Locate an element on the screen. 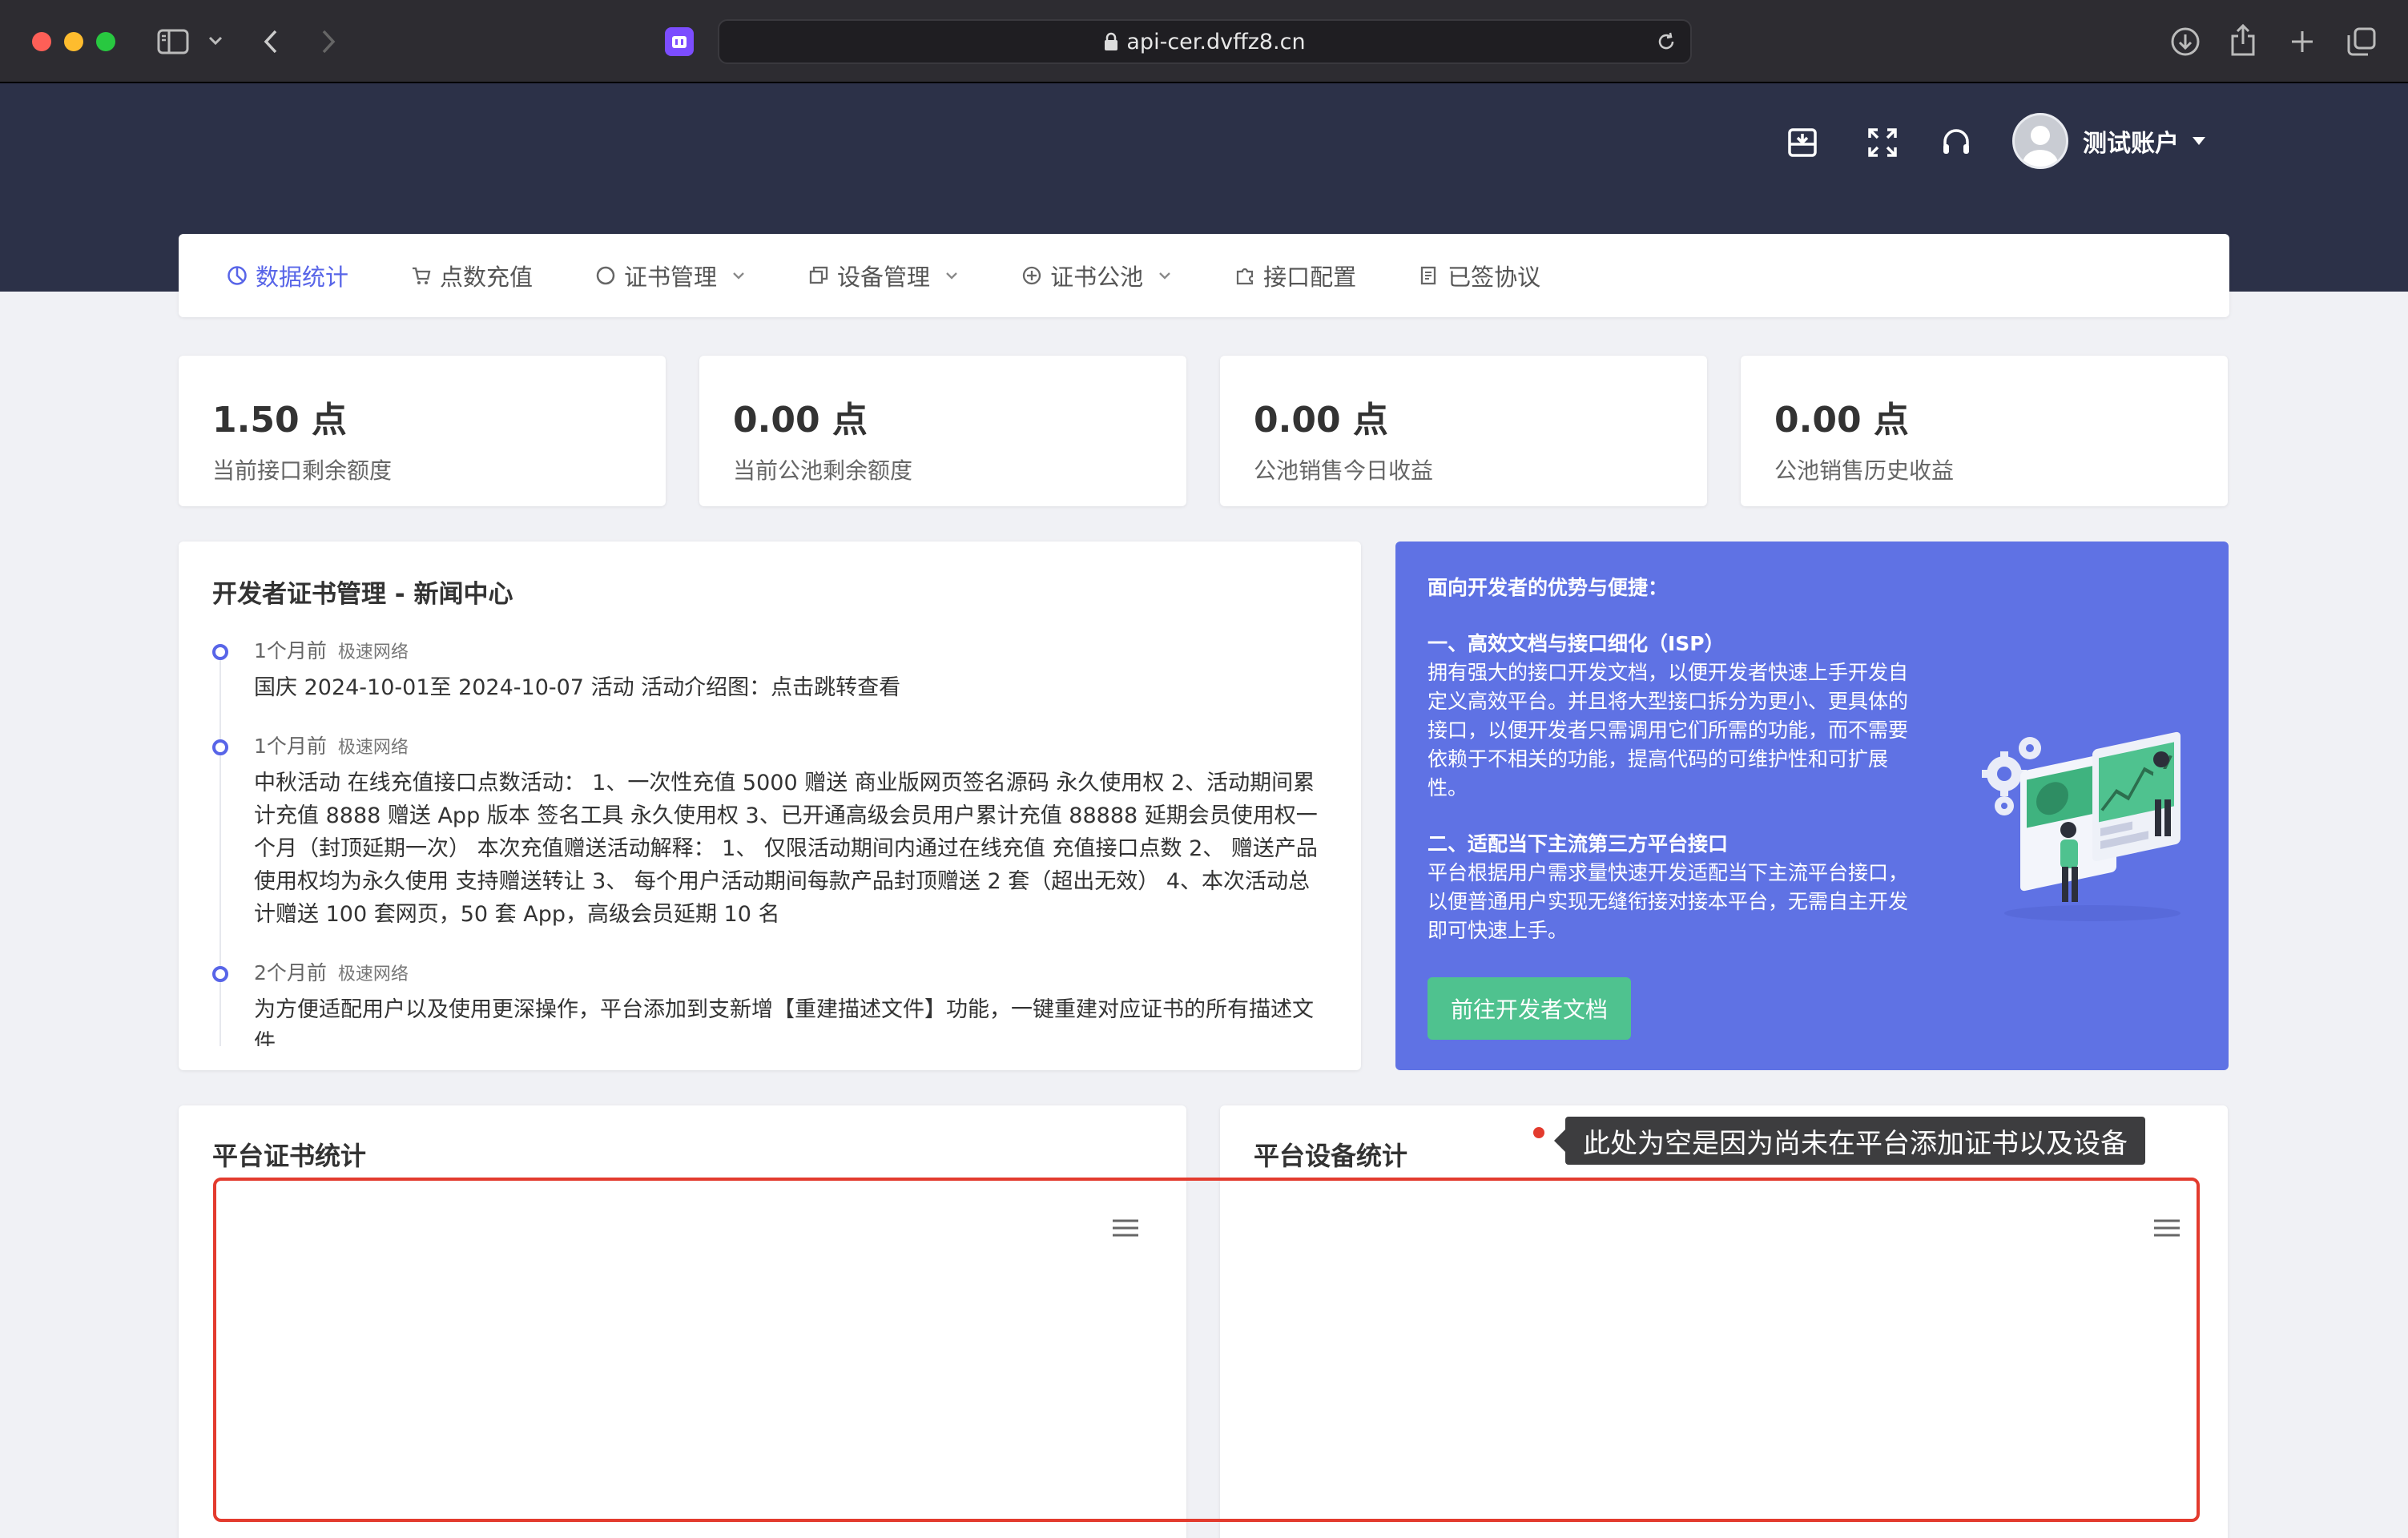 The height and width of the screenshot is (1538, 2408). avatar is located at coordinates (2040, 141).